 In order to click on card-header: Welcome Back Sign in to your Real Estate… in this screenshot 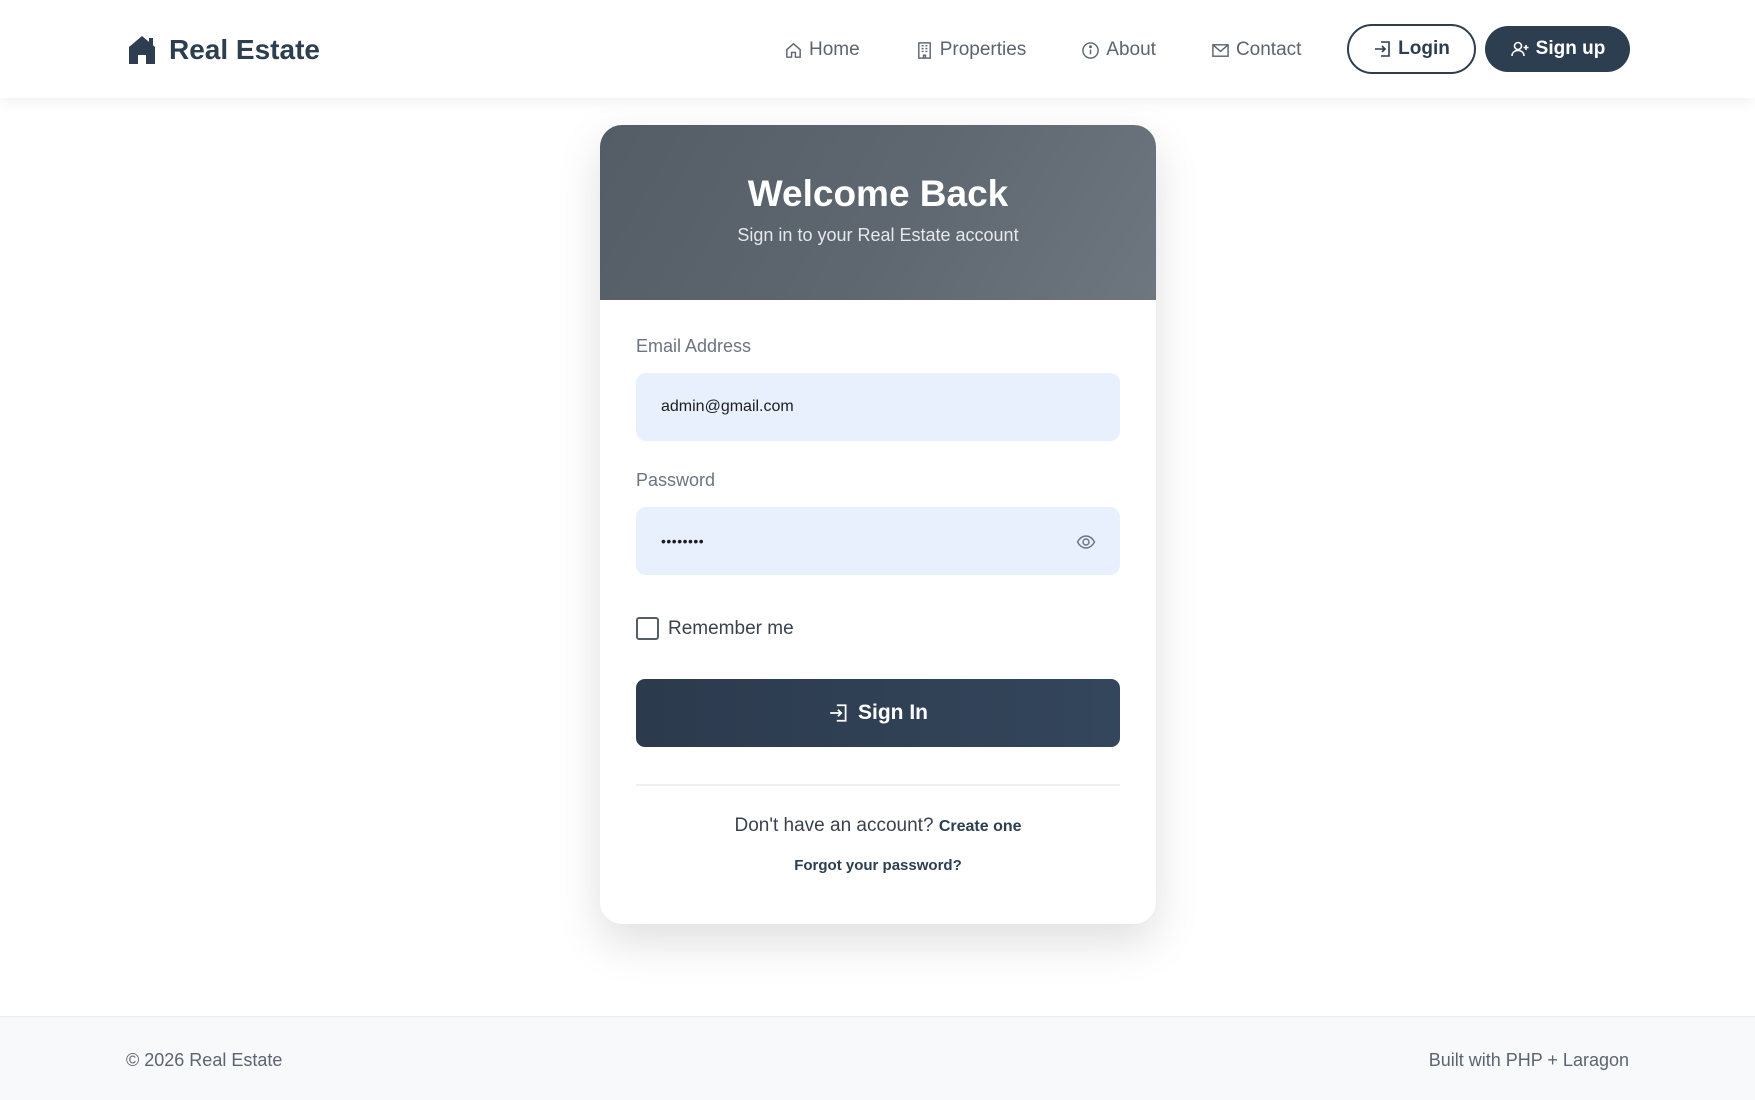, I will do `click(878, 212)`.